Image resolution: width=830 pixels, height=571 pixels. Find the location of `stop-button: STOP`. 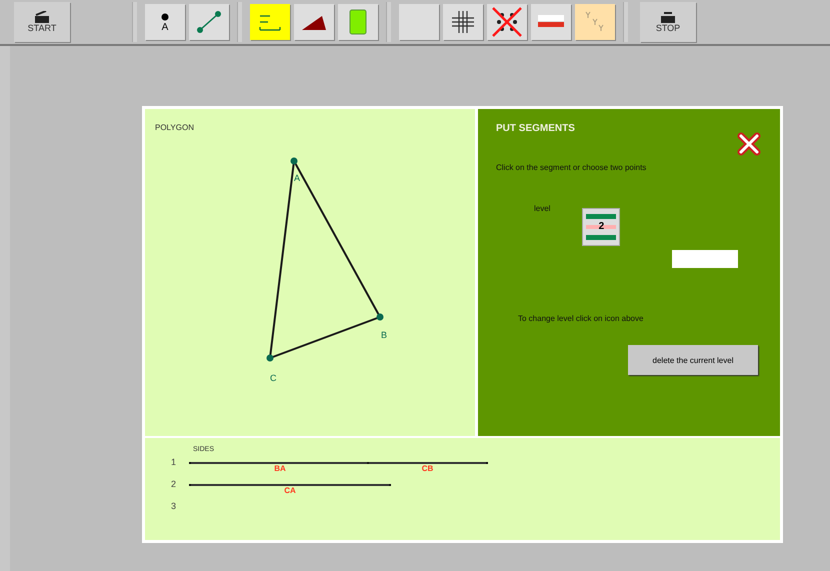

stop-button: STOP is located at coordinates (668, 22).